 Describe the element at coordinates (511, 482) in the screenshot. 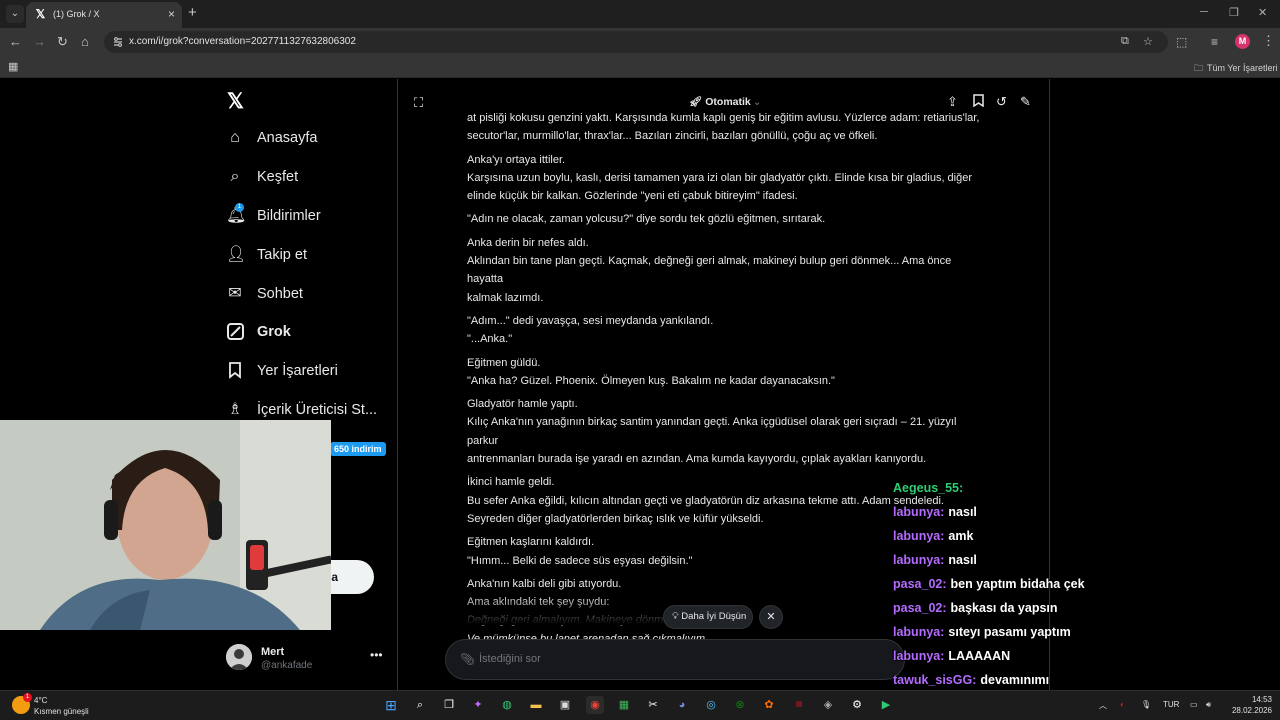

I see `response-line: İkinci hamle geldi.` at that location.